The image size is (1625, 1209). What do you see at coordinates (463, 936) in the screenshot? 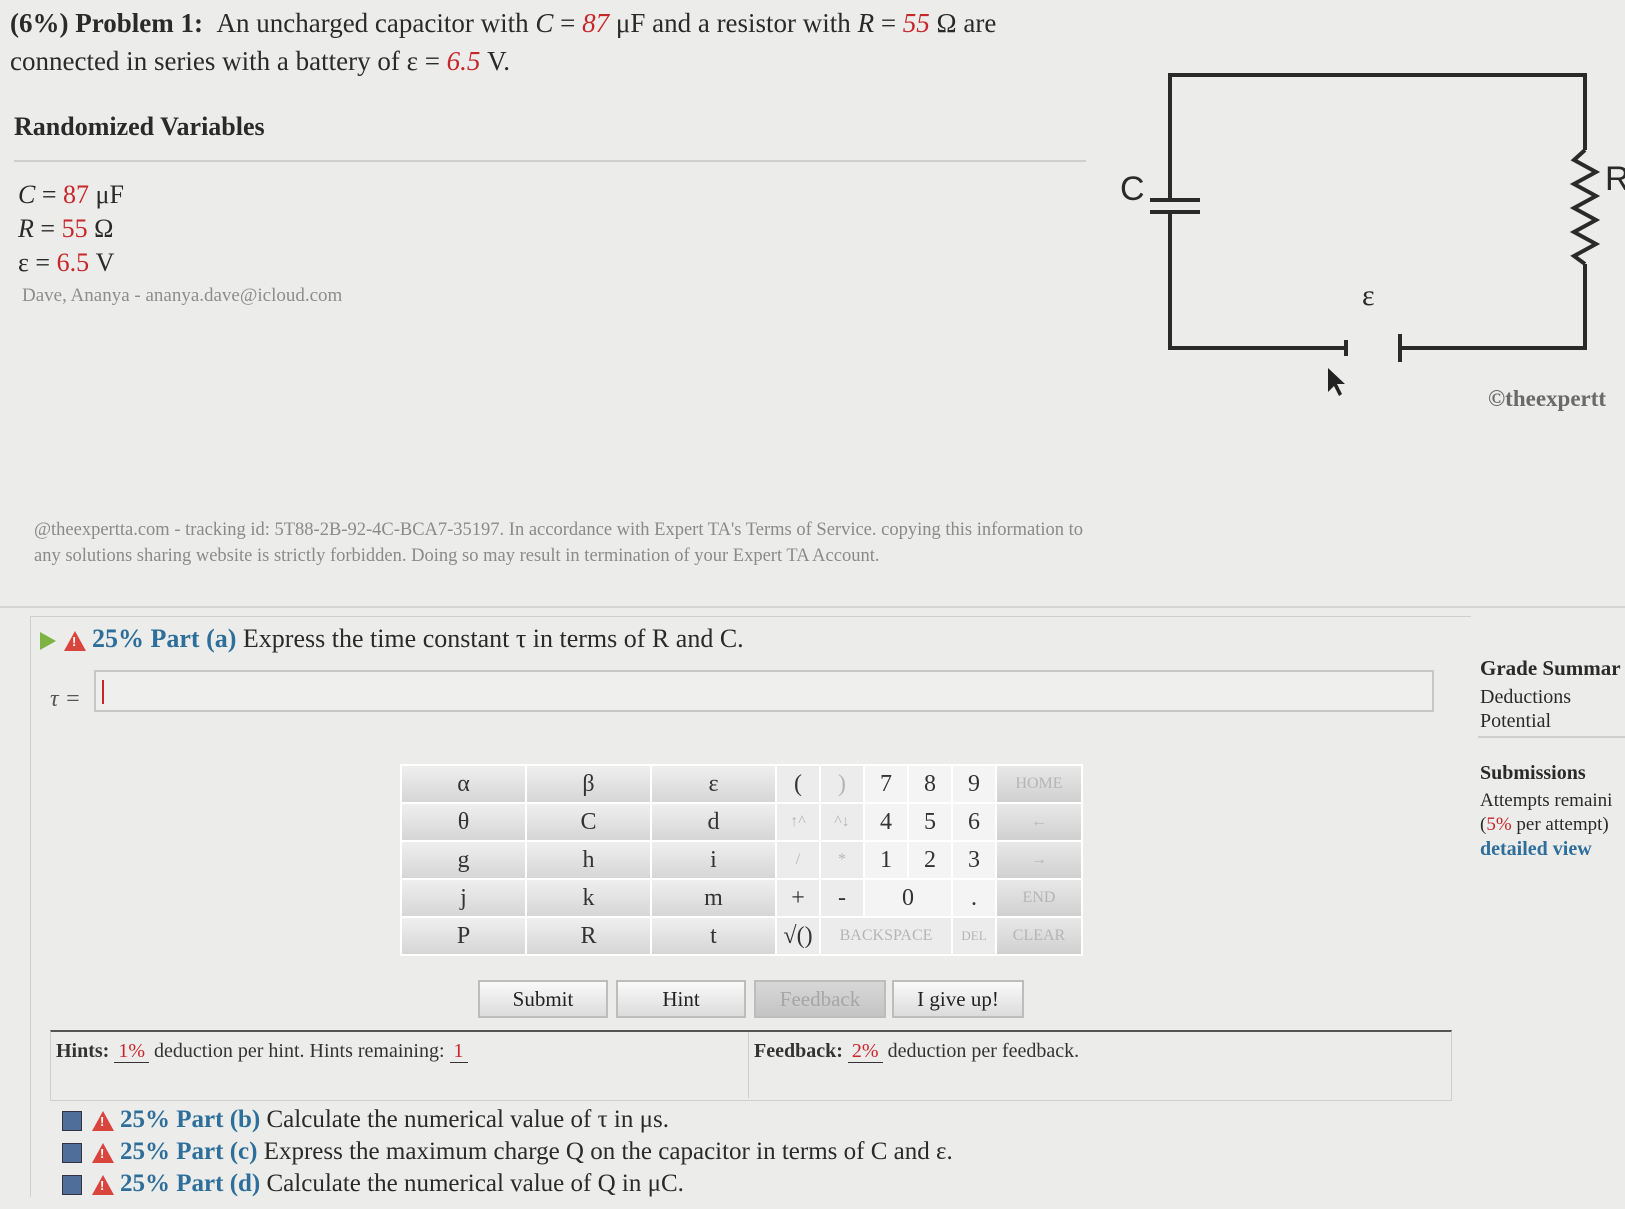
I see `key-p: P` at bounding box center [463, 936].